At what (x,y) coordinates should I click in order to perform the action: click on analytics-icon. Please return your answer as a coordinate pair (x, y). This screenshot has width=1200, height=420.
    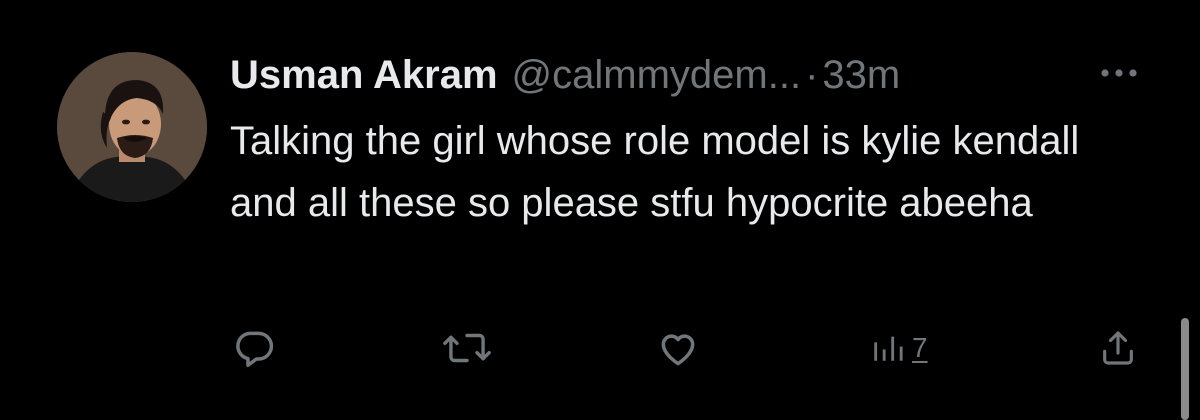
    Looking at the image, I should click on (888, 348).